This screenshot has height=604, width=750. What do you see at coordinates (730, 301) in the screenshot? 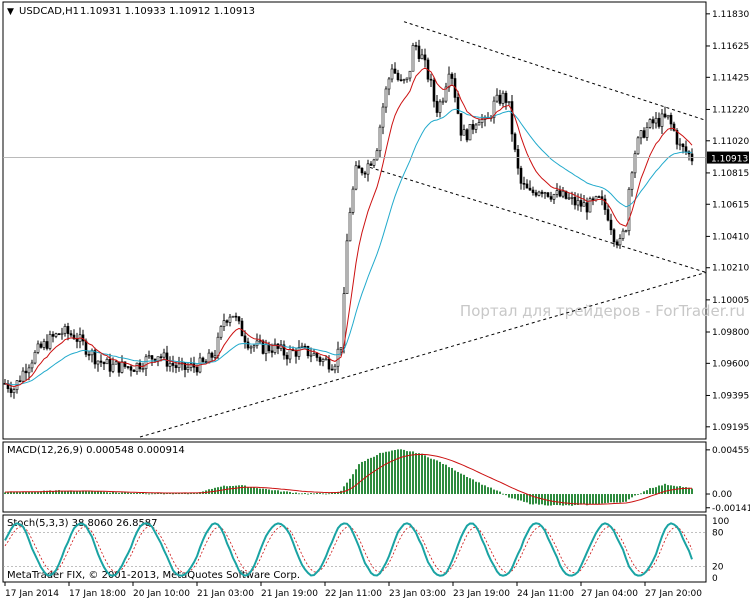
I see `price-tick-label: 1.10005` at bounding box center [730, 301].